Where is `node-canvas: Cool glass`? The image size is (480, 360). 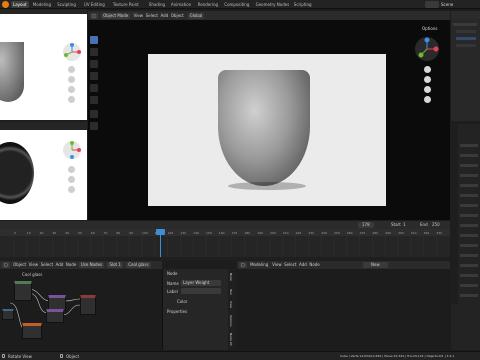 node-canvas: Cool glass is located at coordinates (81, 309).